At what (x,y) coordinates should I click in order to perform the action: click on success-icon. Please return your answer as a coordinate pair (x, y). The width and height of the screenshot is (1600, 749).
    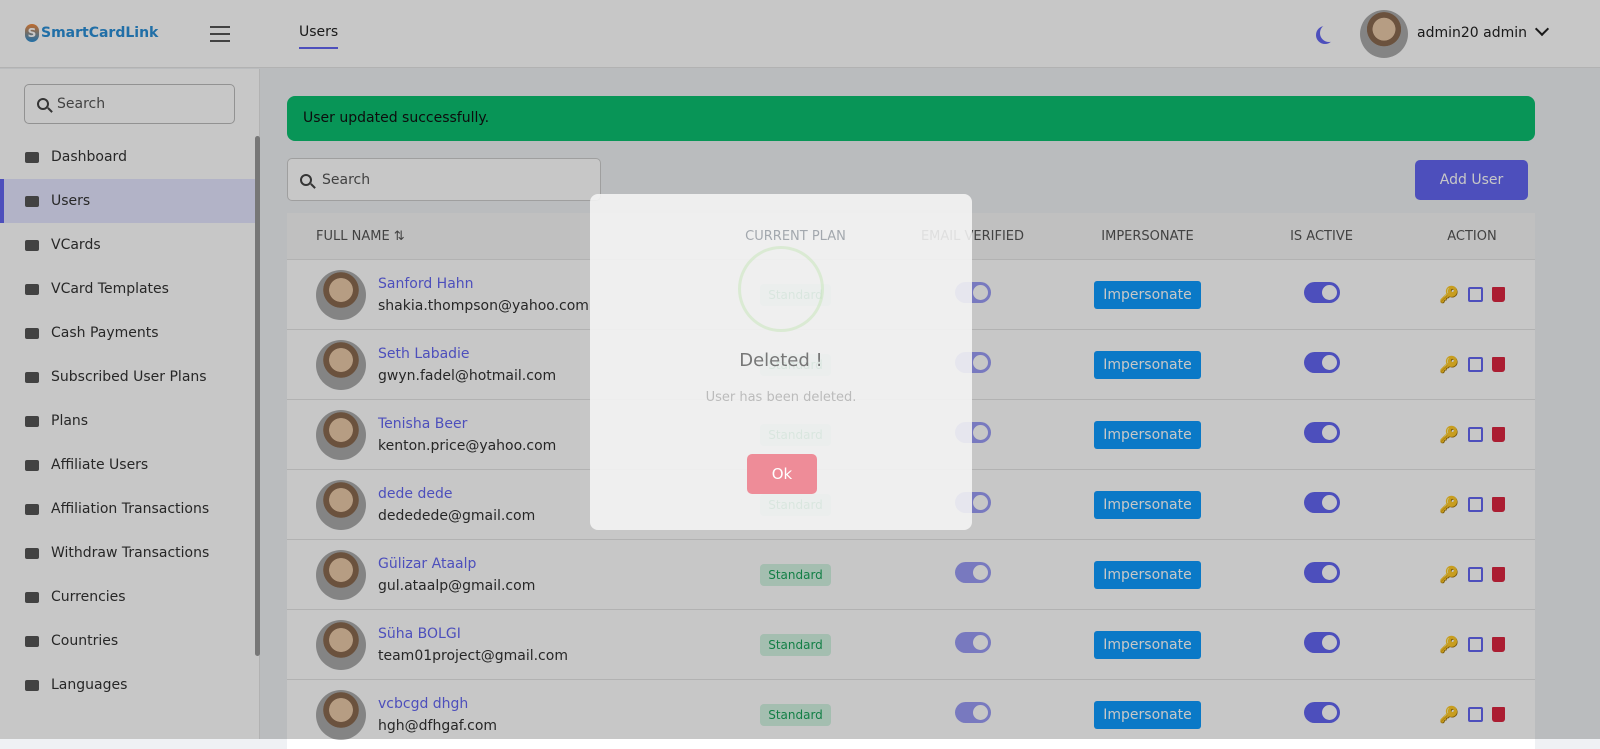
    Looking at the image, I should click on (781, 289).